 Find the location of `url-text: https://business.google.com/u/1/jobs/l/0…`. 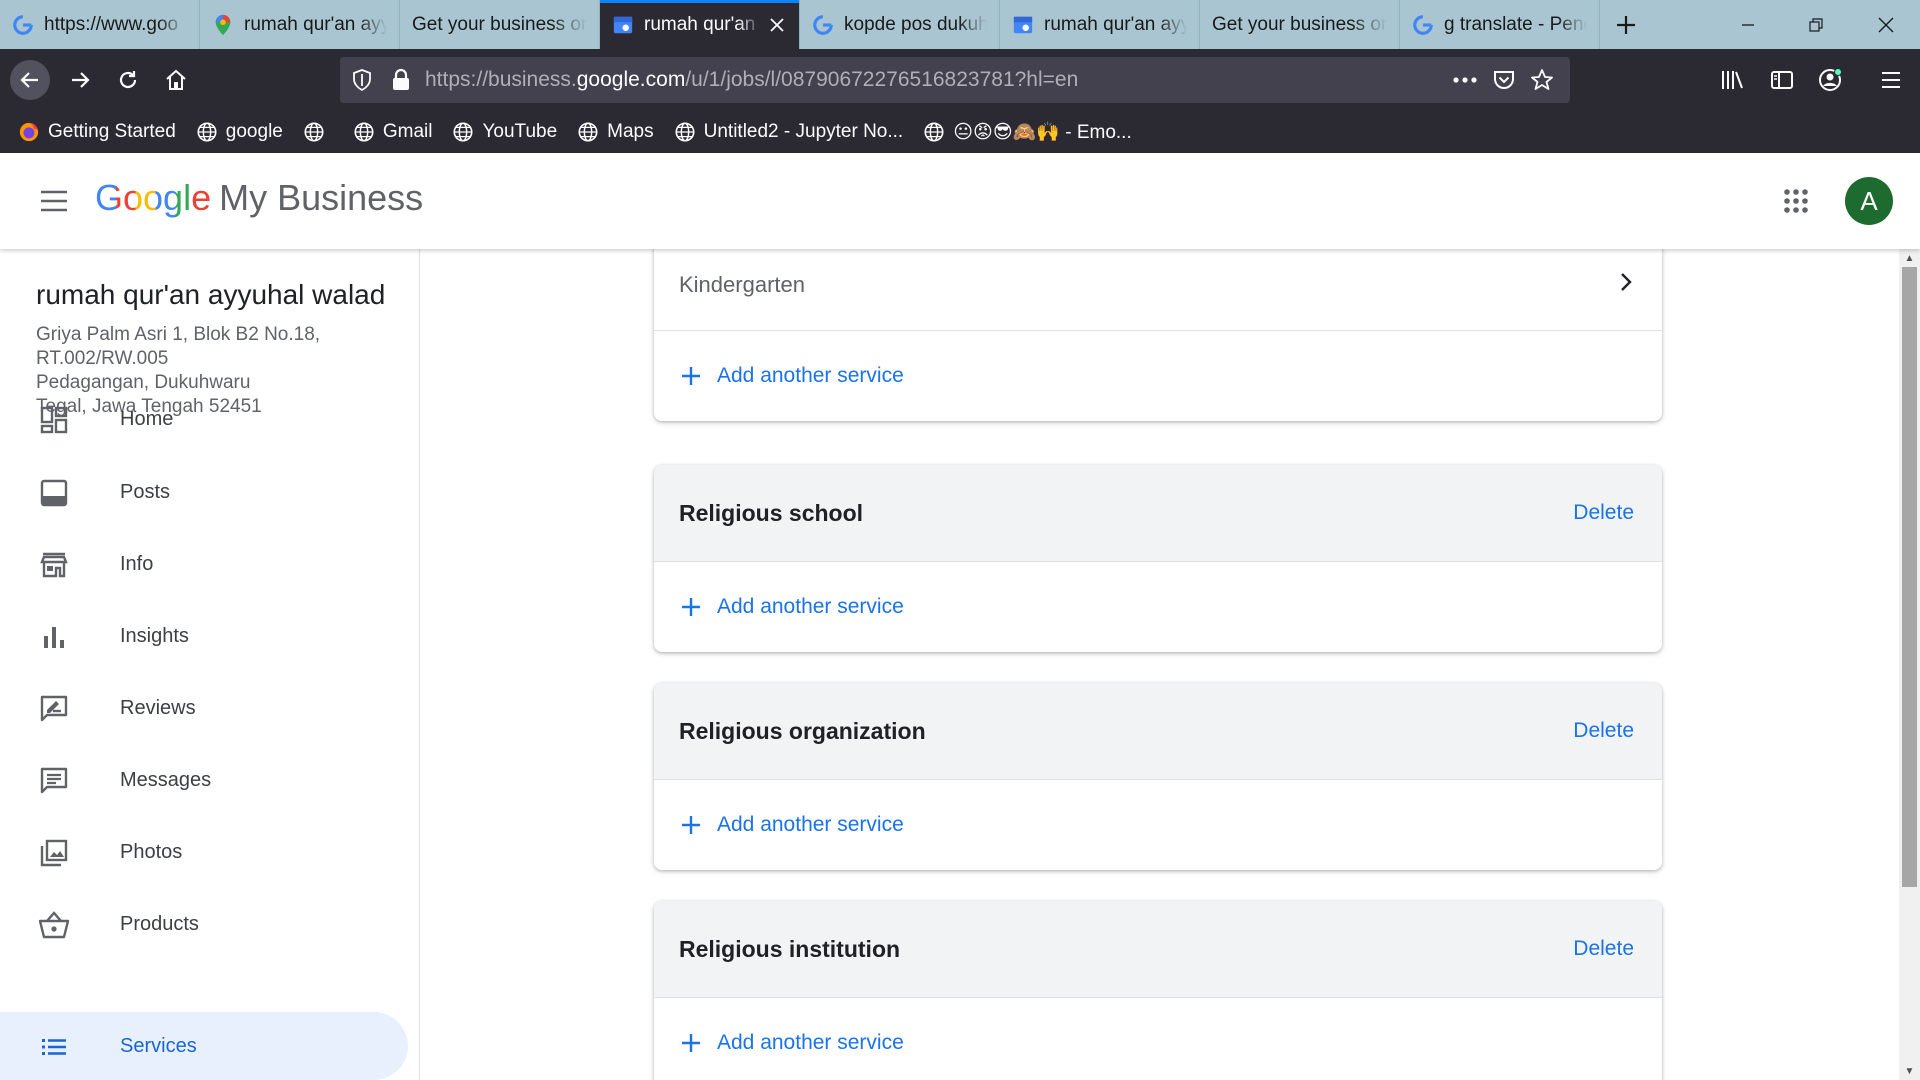

url-text: https://business.google.com/u/1/jobs/l/0… is located at coordinates (751, 80).